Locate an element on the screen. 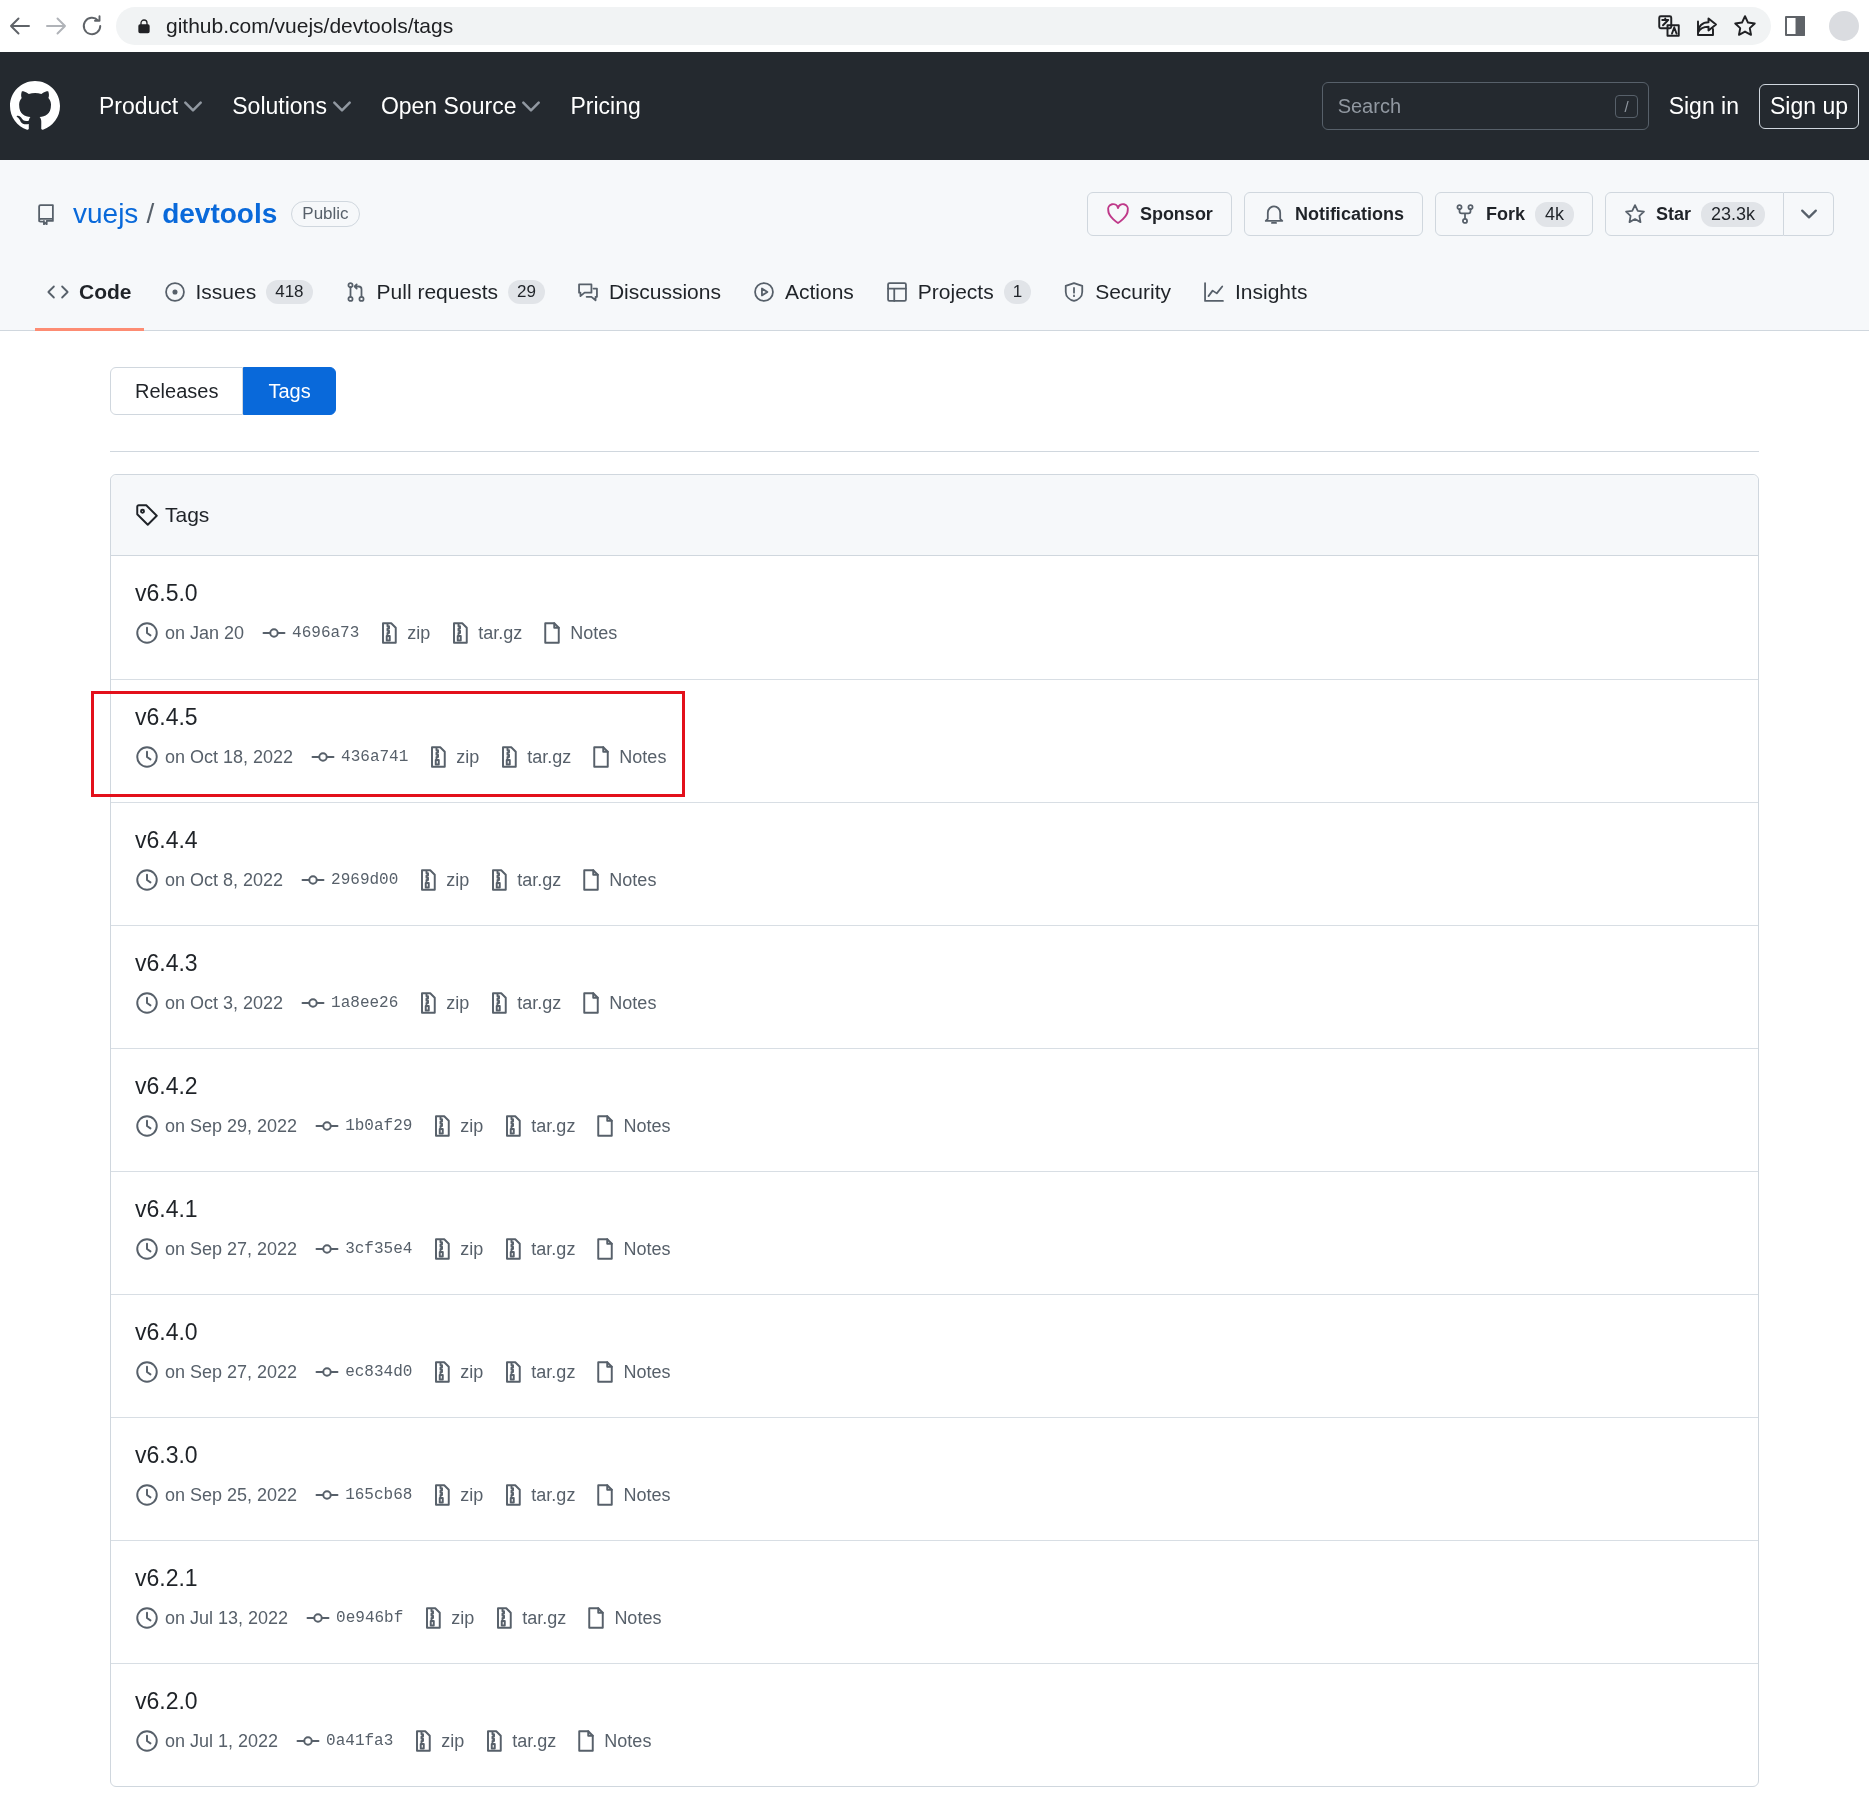 This screenshot has height=1803, width=1869. tag-name-link: v6.4.5 is located at coordinates (166, 717).